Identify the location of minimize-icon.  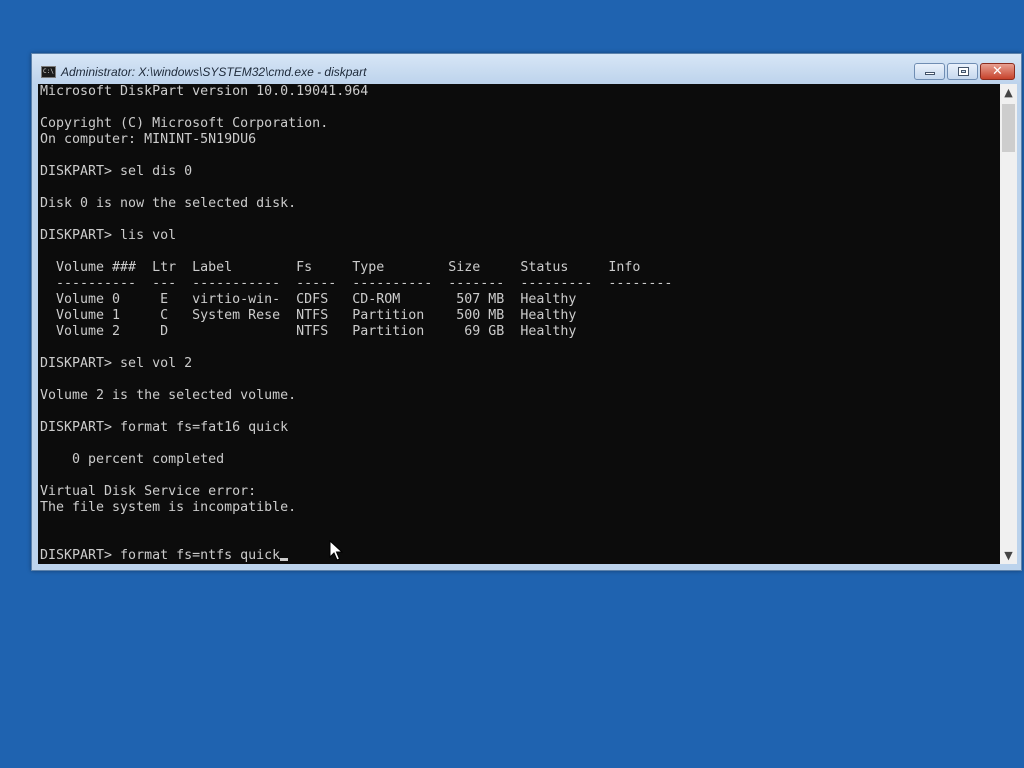
(930, 73).